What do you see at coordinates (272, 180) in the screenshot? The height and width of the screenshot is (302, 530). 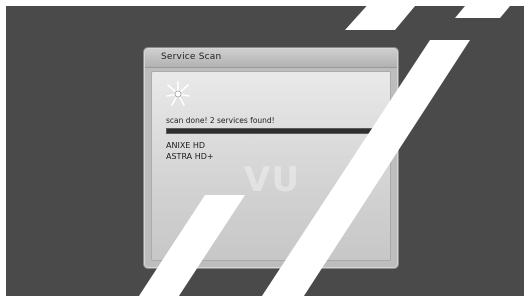 I see `faded-logo-watermark: VU` at bounding box center [272, 180].